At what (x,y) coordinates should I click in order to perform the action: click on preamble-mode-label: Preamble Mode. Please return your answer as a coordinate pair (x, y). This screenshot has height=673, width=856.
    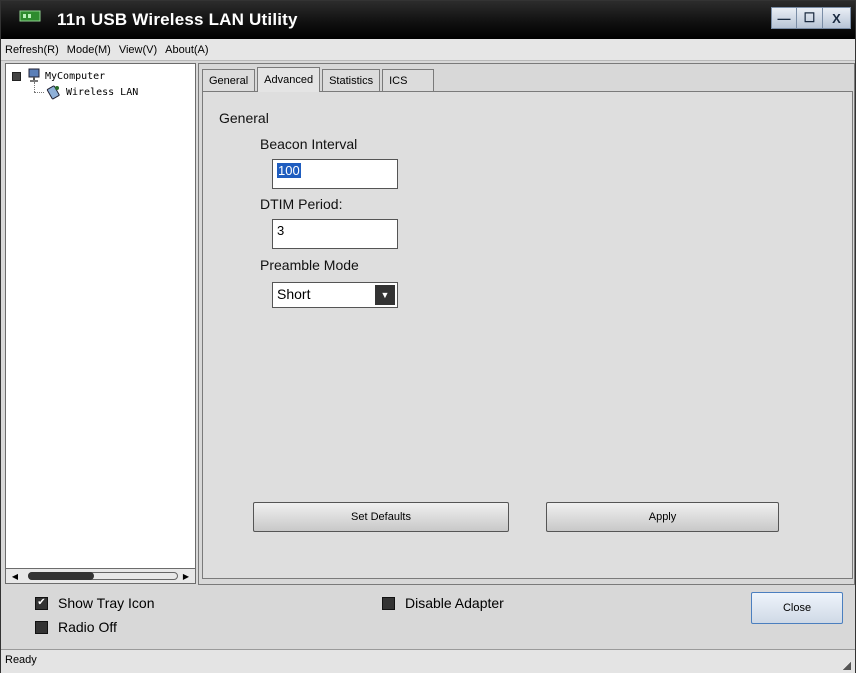
    Looking at the image, I should click on (309, 265).